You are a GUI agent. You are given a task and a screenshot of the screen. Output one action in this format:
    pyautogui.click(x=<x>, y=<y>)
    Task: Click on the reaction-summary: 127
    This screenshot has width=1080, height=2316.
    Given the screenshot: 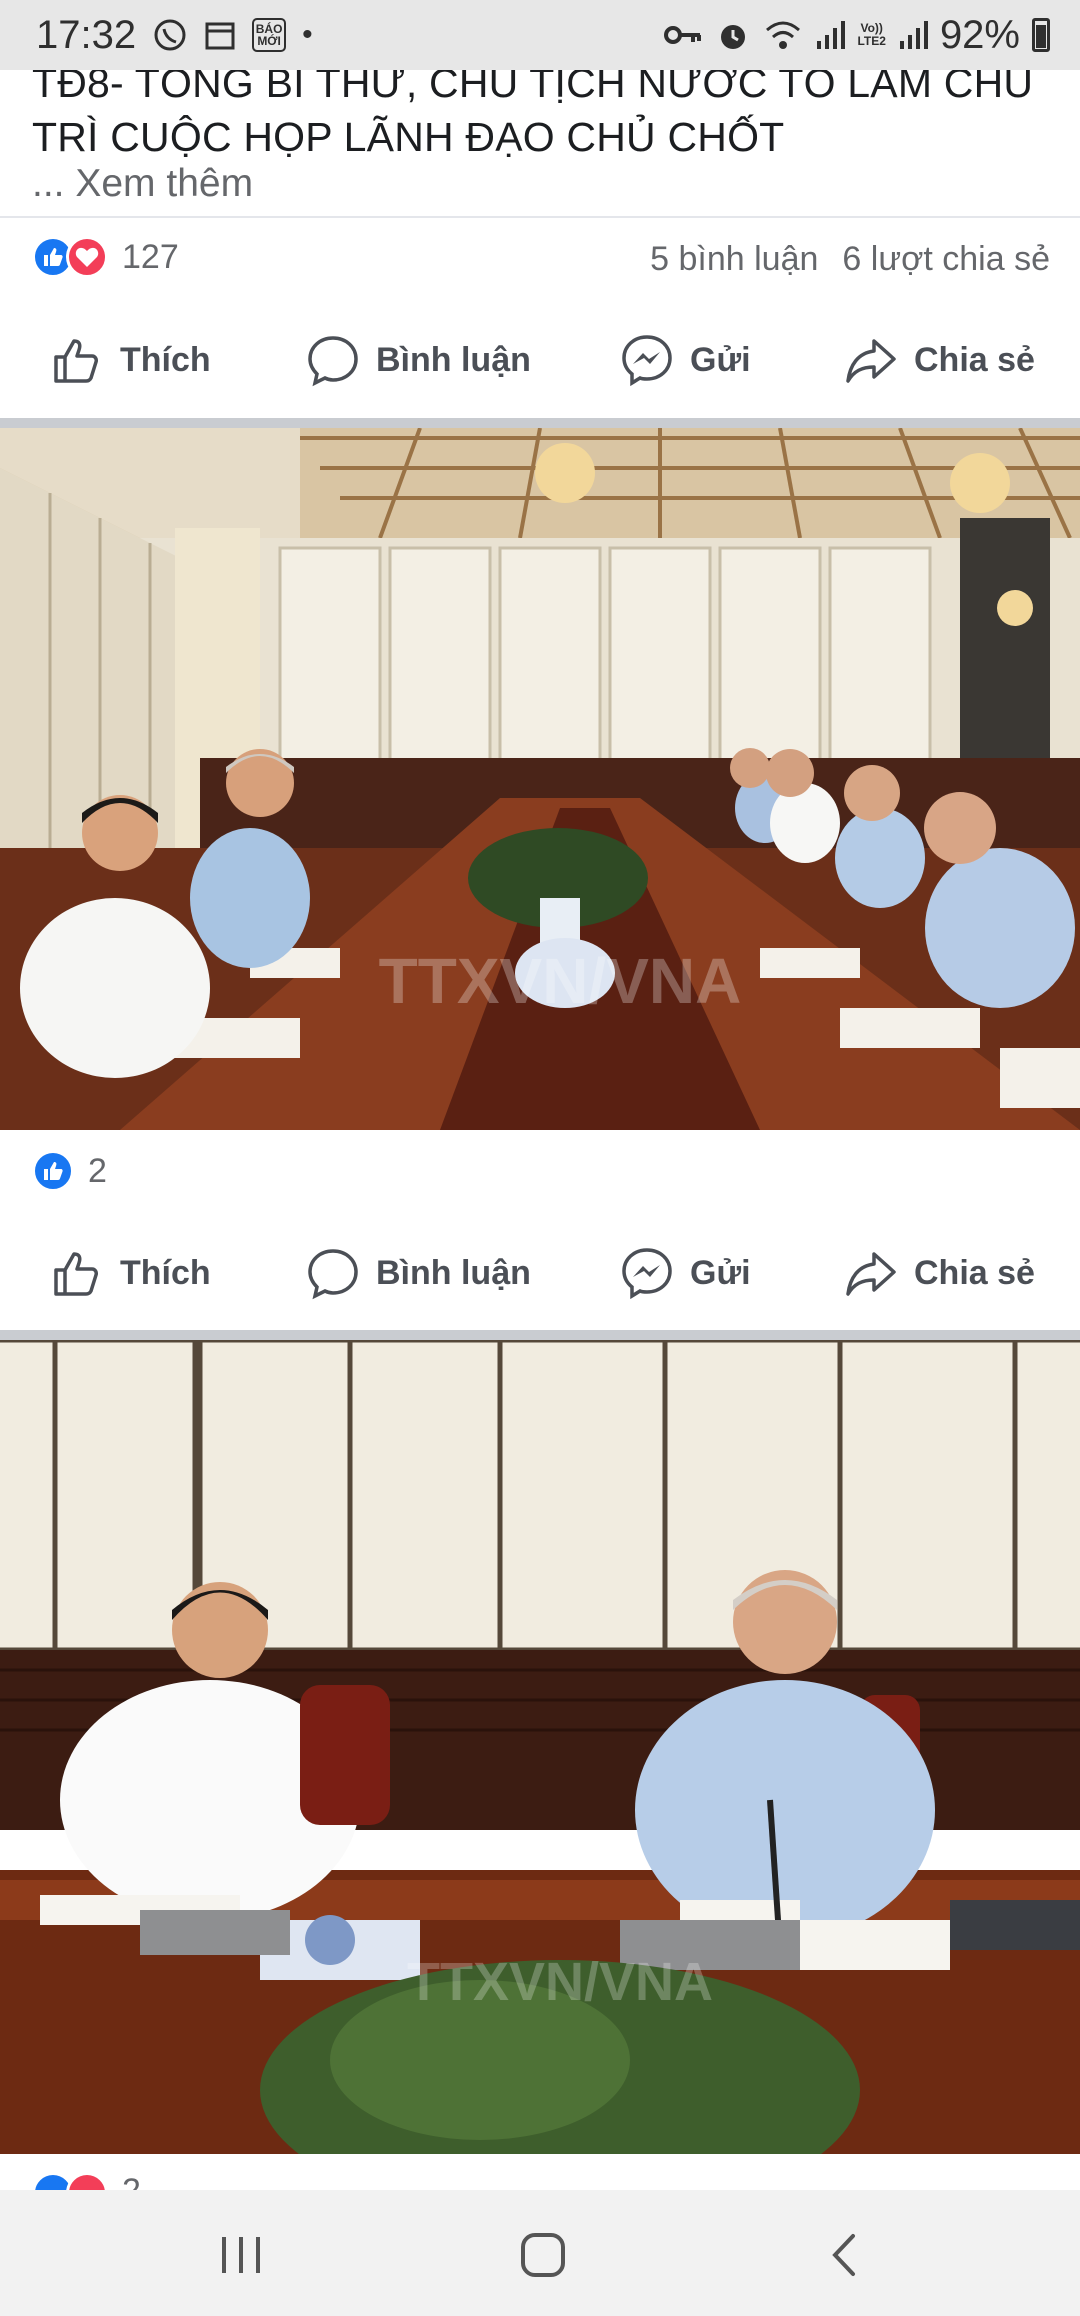 What is the action you would take?
    pyautogui.click(x=105, y=257)
    